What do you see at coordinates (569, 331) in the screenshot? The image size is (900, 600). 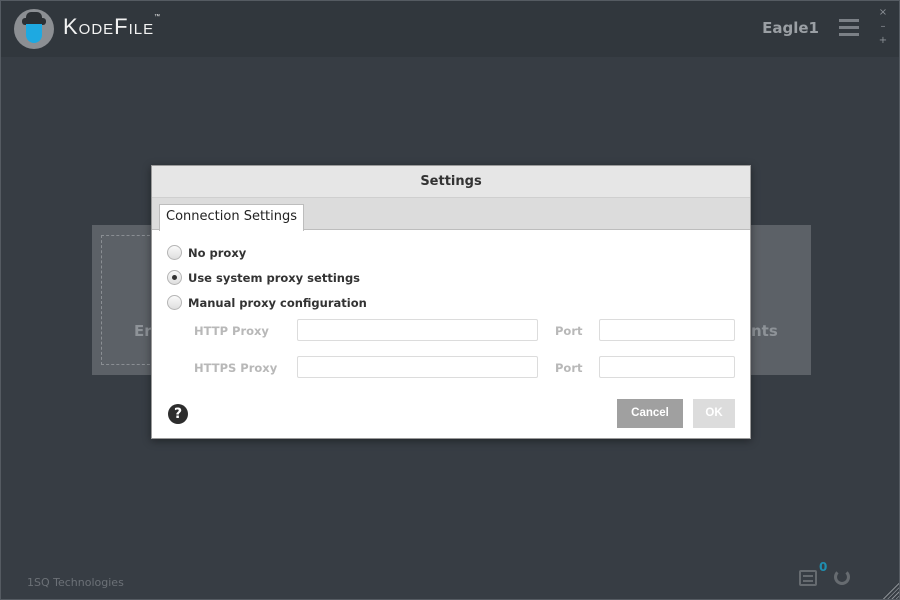 I see `http-port-label: Port` at bounding box center [569, 331].